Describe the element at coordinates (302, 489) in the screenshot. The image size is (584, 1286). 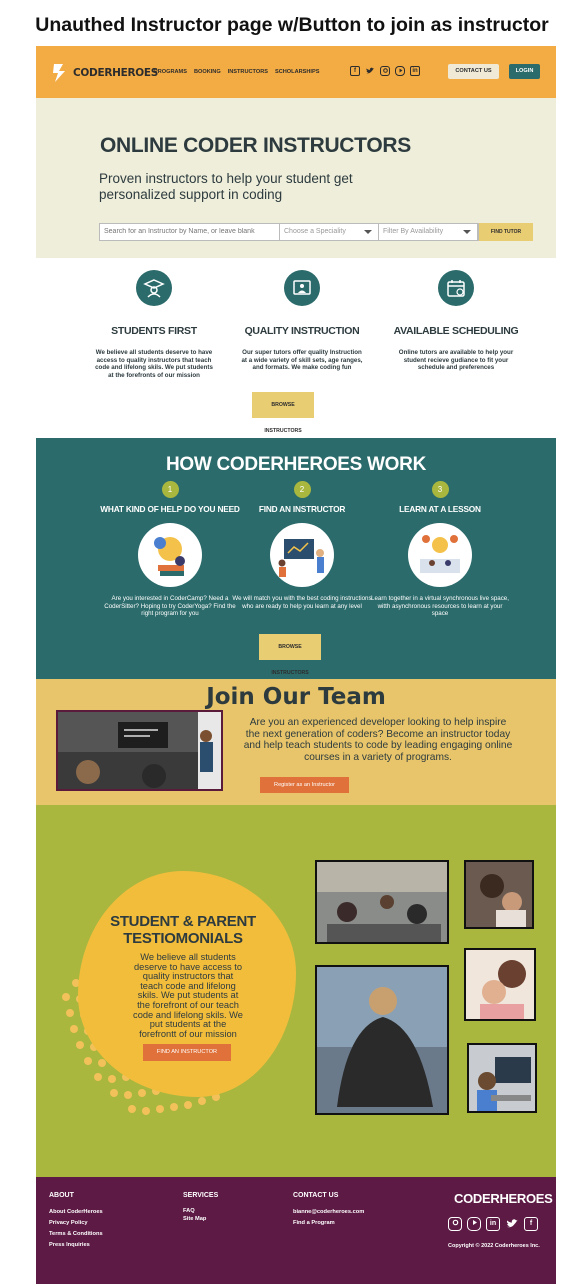
I see `step-number: 2` at that location.